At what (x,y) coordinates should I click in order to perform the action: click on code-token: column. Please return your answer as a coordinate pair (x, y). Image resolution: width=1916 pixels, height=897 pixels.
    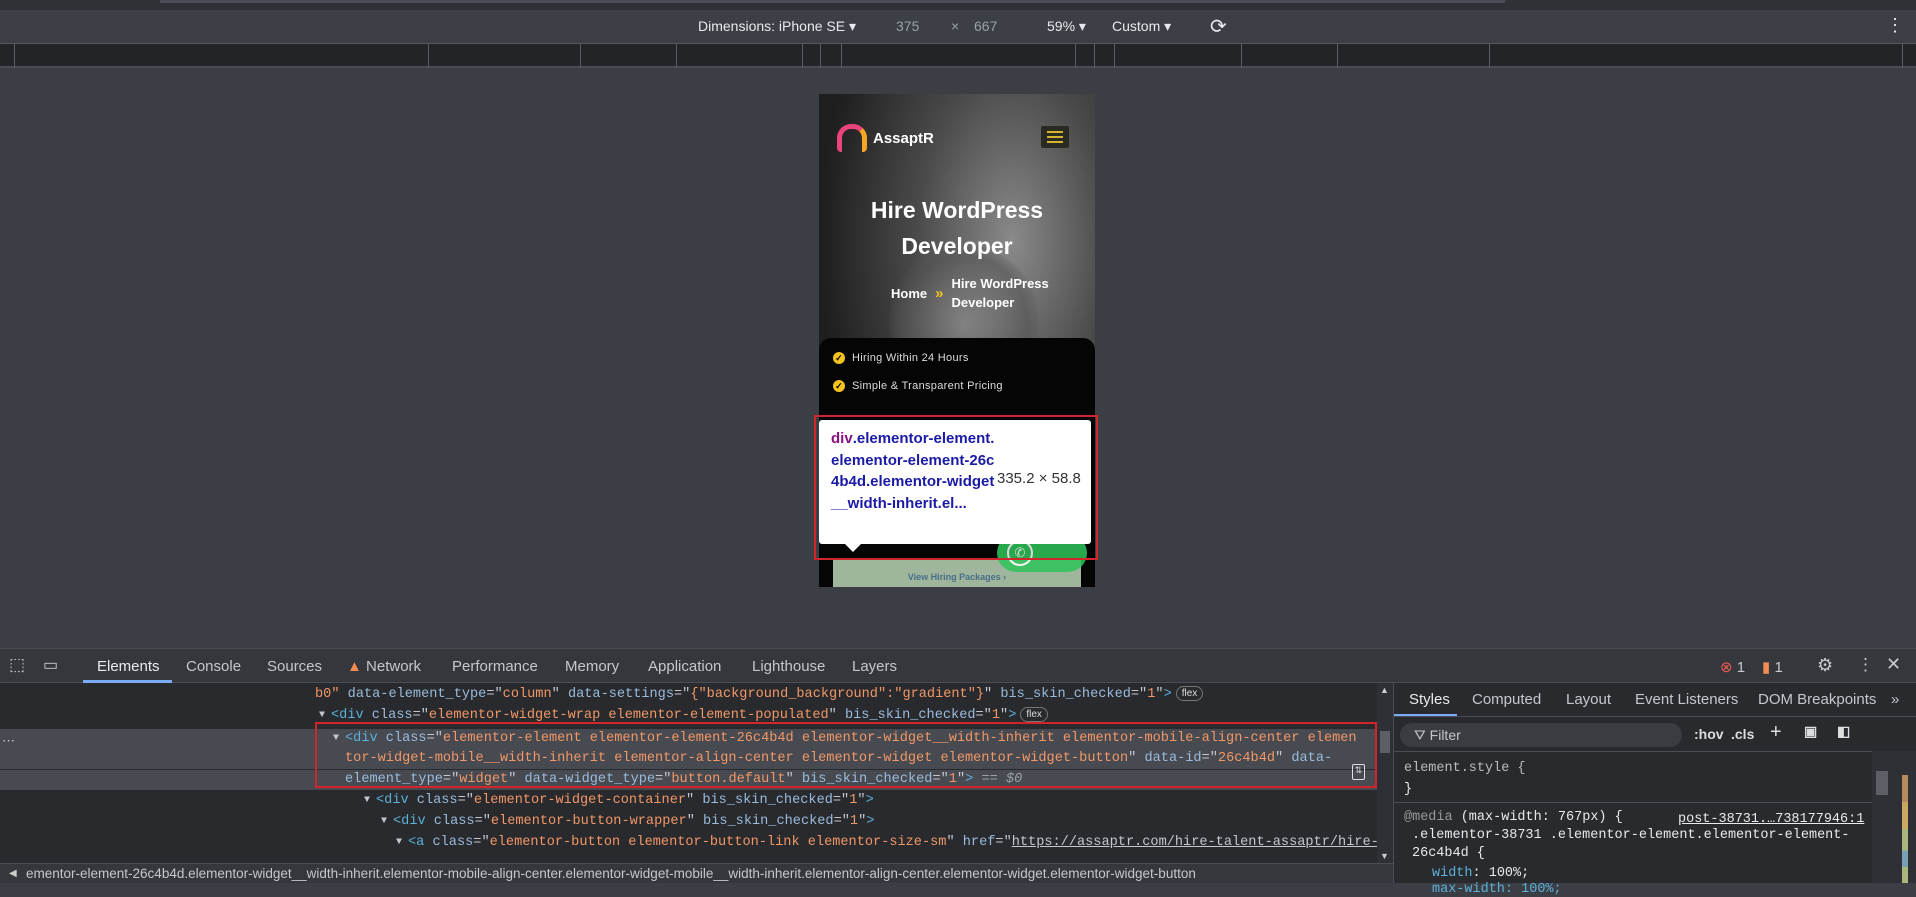
    Looking at the image, I should click on (527, 694).